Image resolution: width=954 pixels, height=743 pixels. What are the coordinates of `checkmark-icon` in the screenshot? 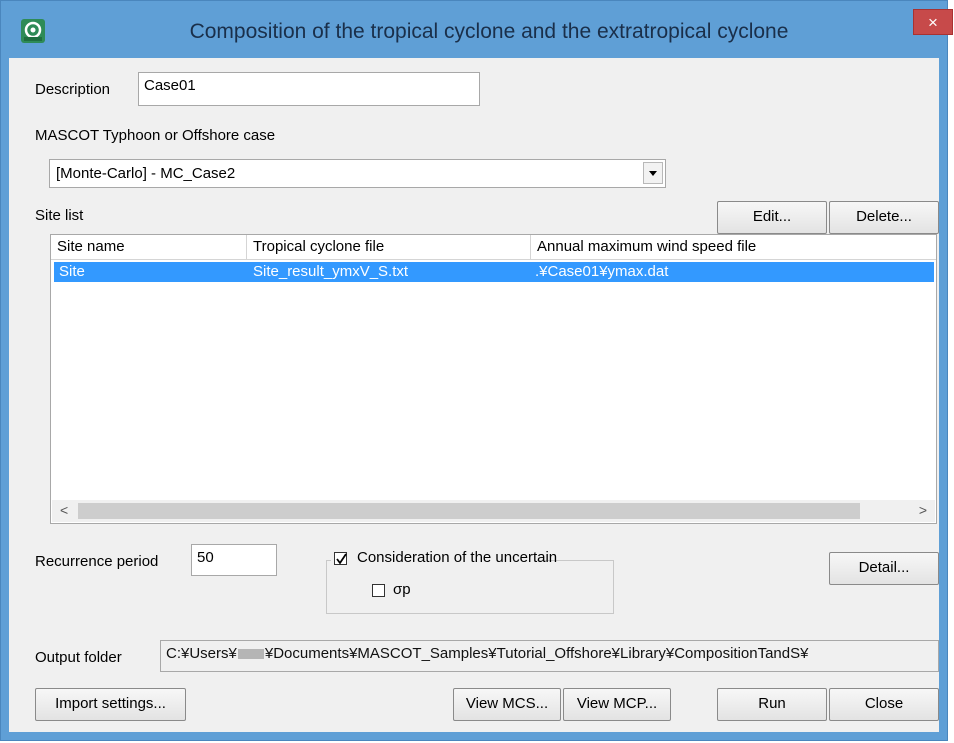 It's located at (341, 559).